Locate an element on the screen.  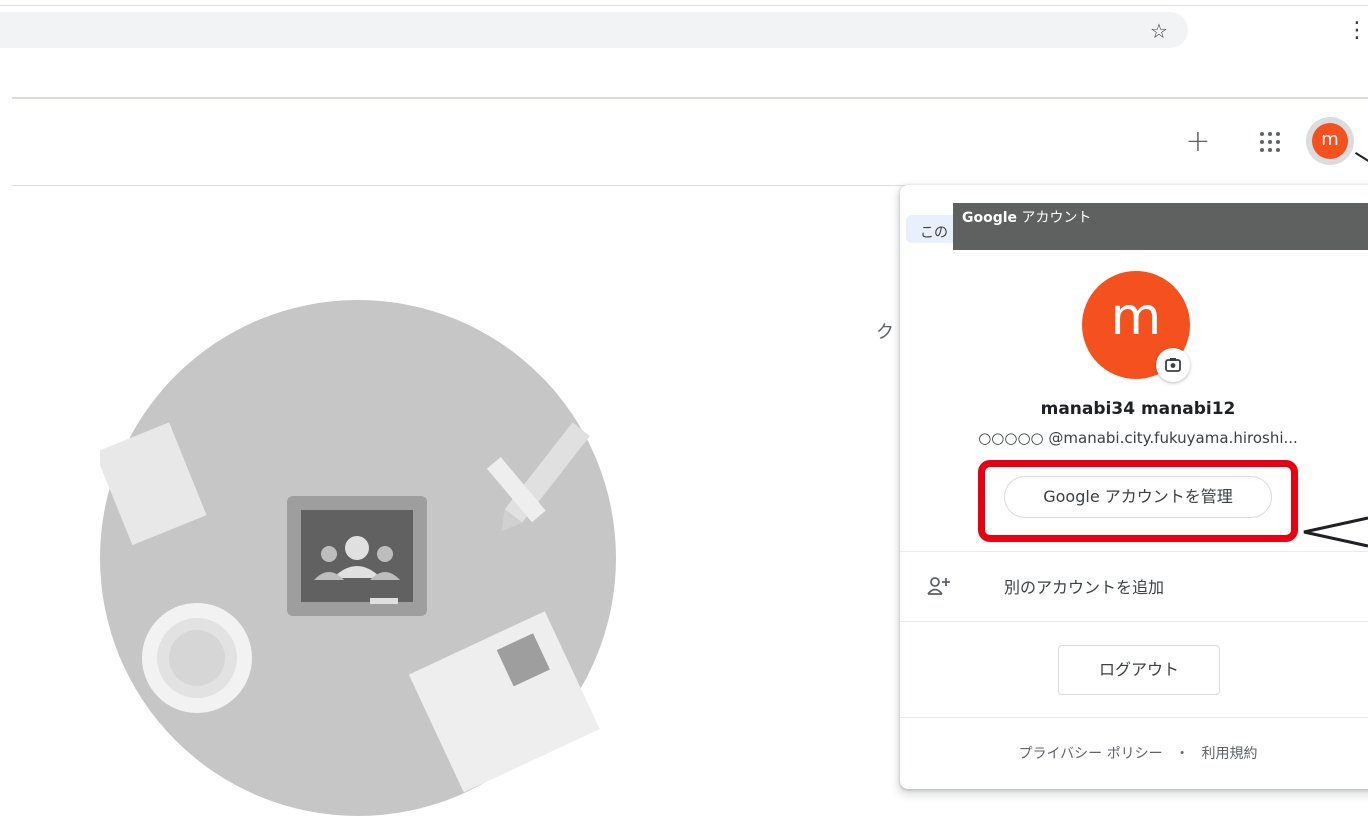
change-photo-button is located at coordinates (1173, 365).